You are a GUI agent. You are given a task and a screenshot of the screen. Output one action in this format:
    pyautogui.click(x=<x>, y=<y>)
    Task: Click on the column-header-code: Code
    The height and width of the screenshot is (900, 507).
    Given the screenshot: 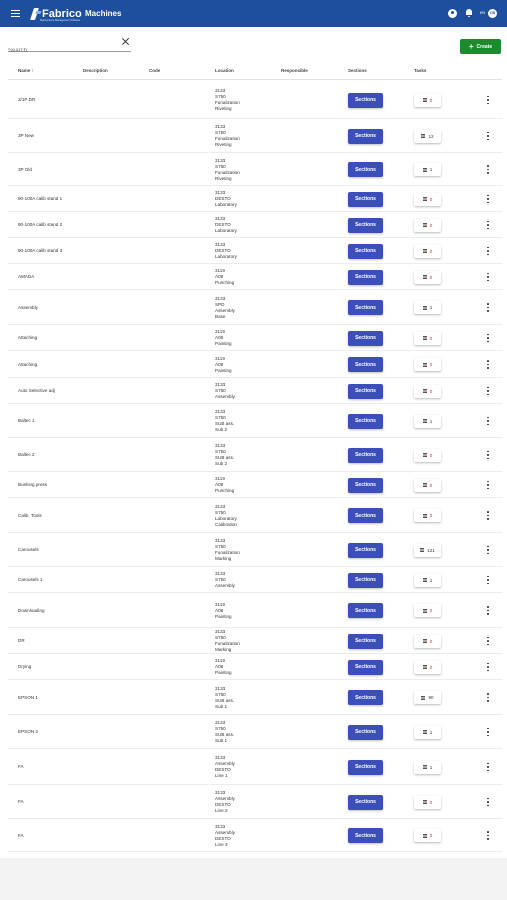 What is the action you would take?
    pyautogui.click(x=154, y=70)
    